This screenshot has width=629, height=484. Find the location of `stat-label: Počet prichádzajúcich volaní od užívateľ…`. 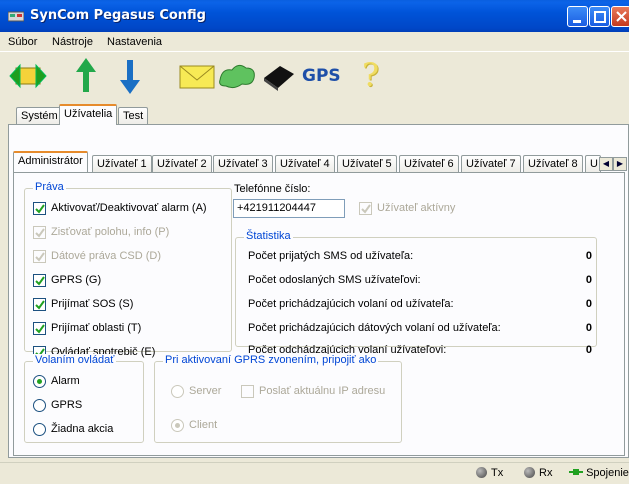

stat-label: Počet prichádzajúcich volaní od užívateľ… is located at coordinates (351, 304).